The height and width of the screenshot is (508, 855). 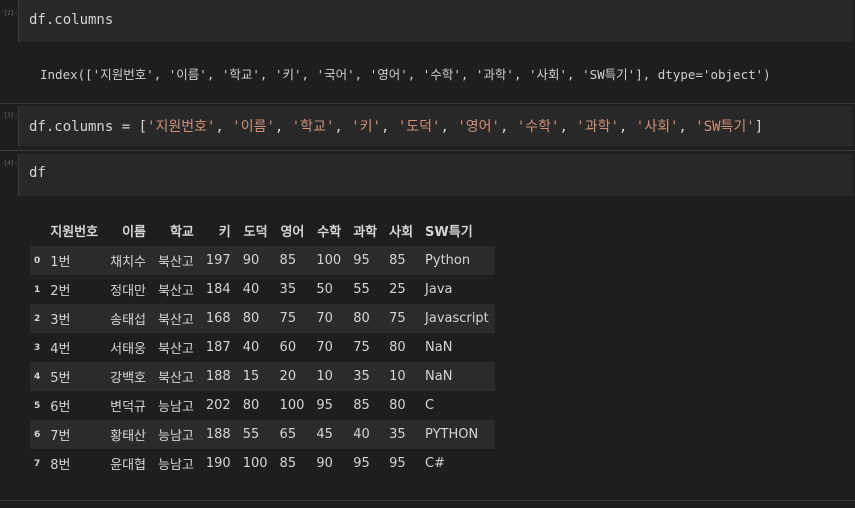 I want to click on row-index: 5, so click(x=37, y=405).